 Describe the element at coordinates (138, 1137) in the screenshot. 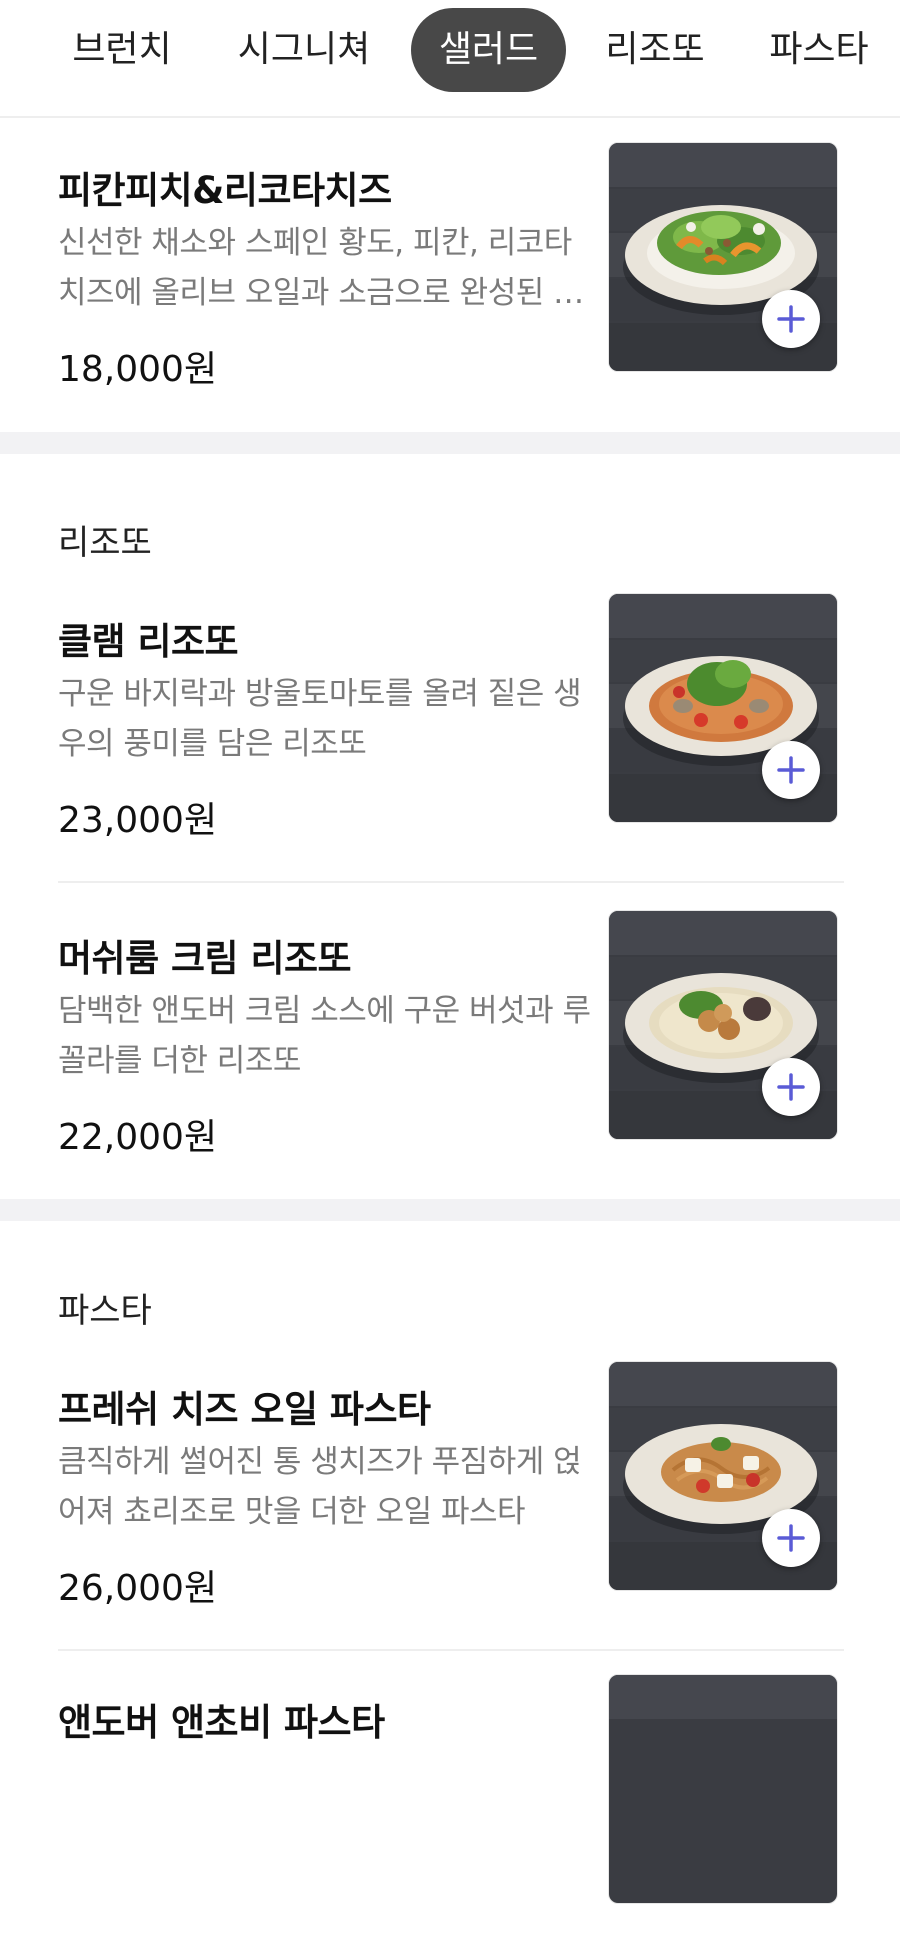

I see `item-price: 22,000원` at that location.